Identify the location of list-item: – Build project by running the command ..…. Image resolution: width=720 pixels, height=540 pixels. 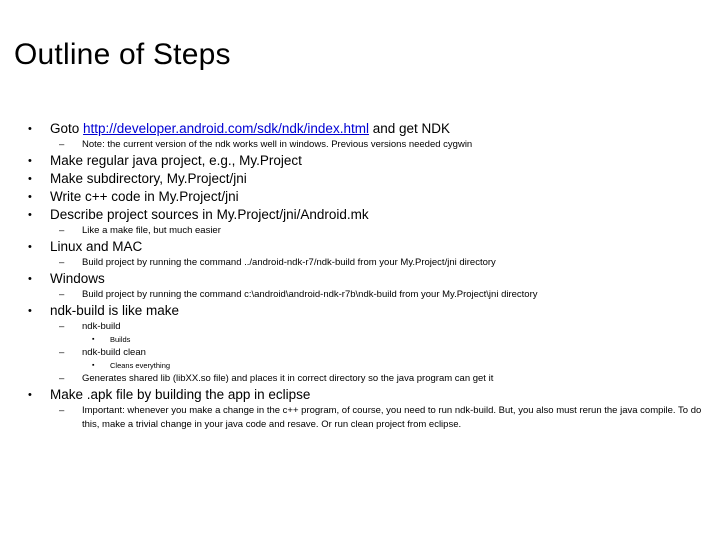
(360, 263).